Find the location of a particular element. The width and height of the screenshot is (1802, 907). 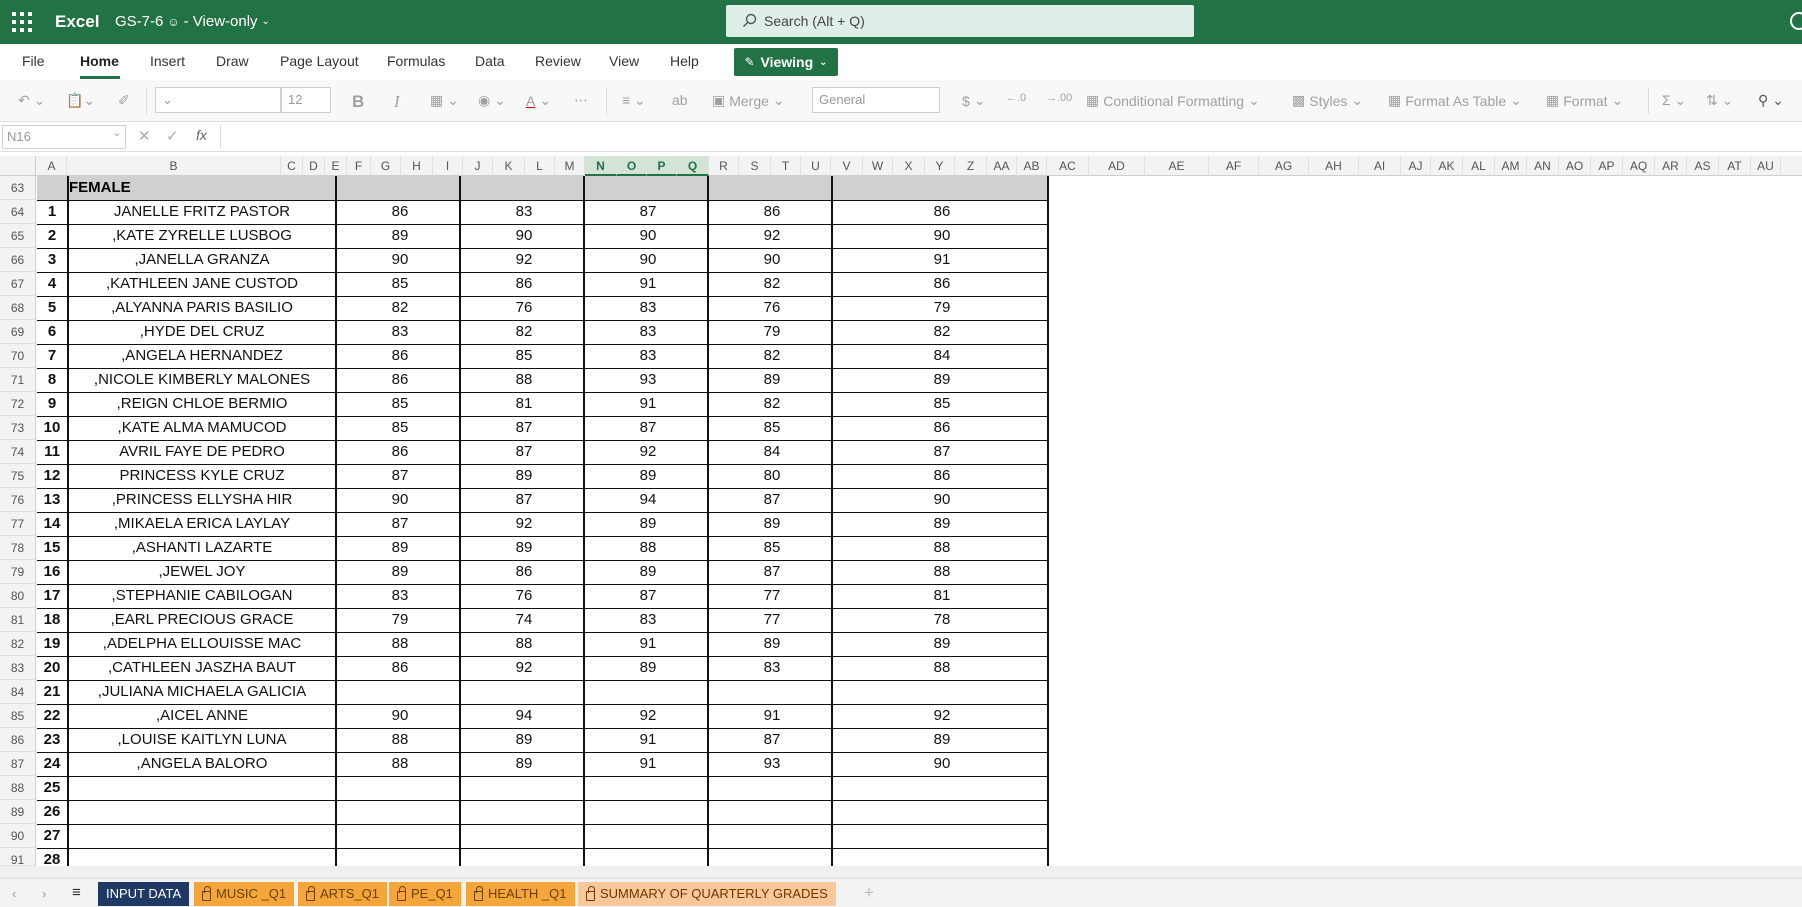

add-sheet-icon: + is located at coordinates (869, 893).